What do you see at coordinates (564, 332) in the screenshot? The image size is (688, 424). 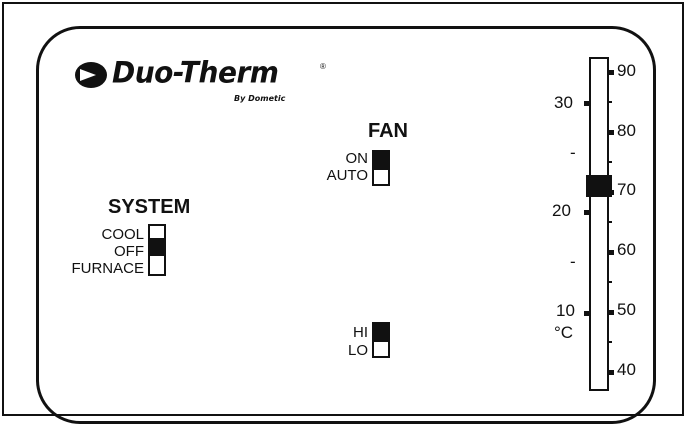 I see `celsius-unit-label: °C` at bounding box center [564, 332].